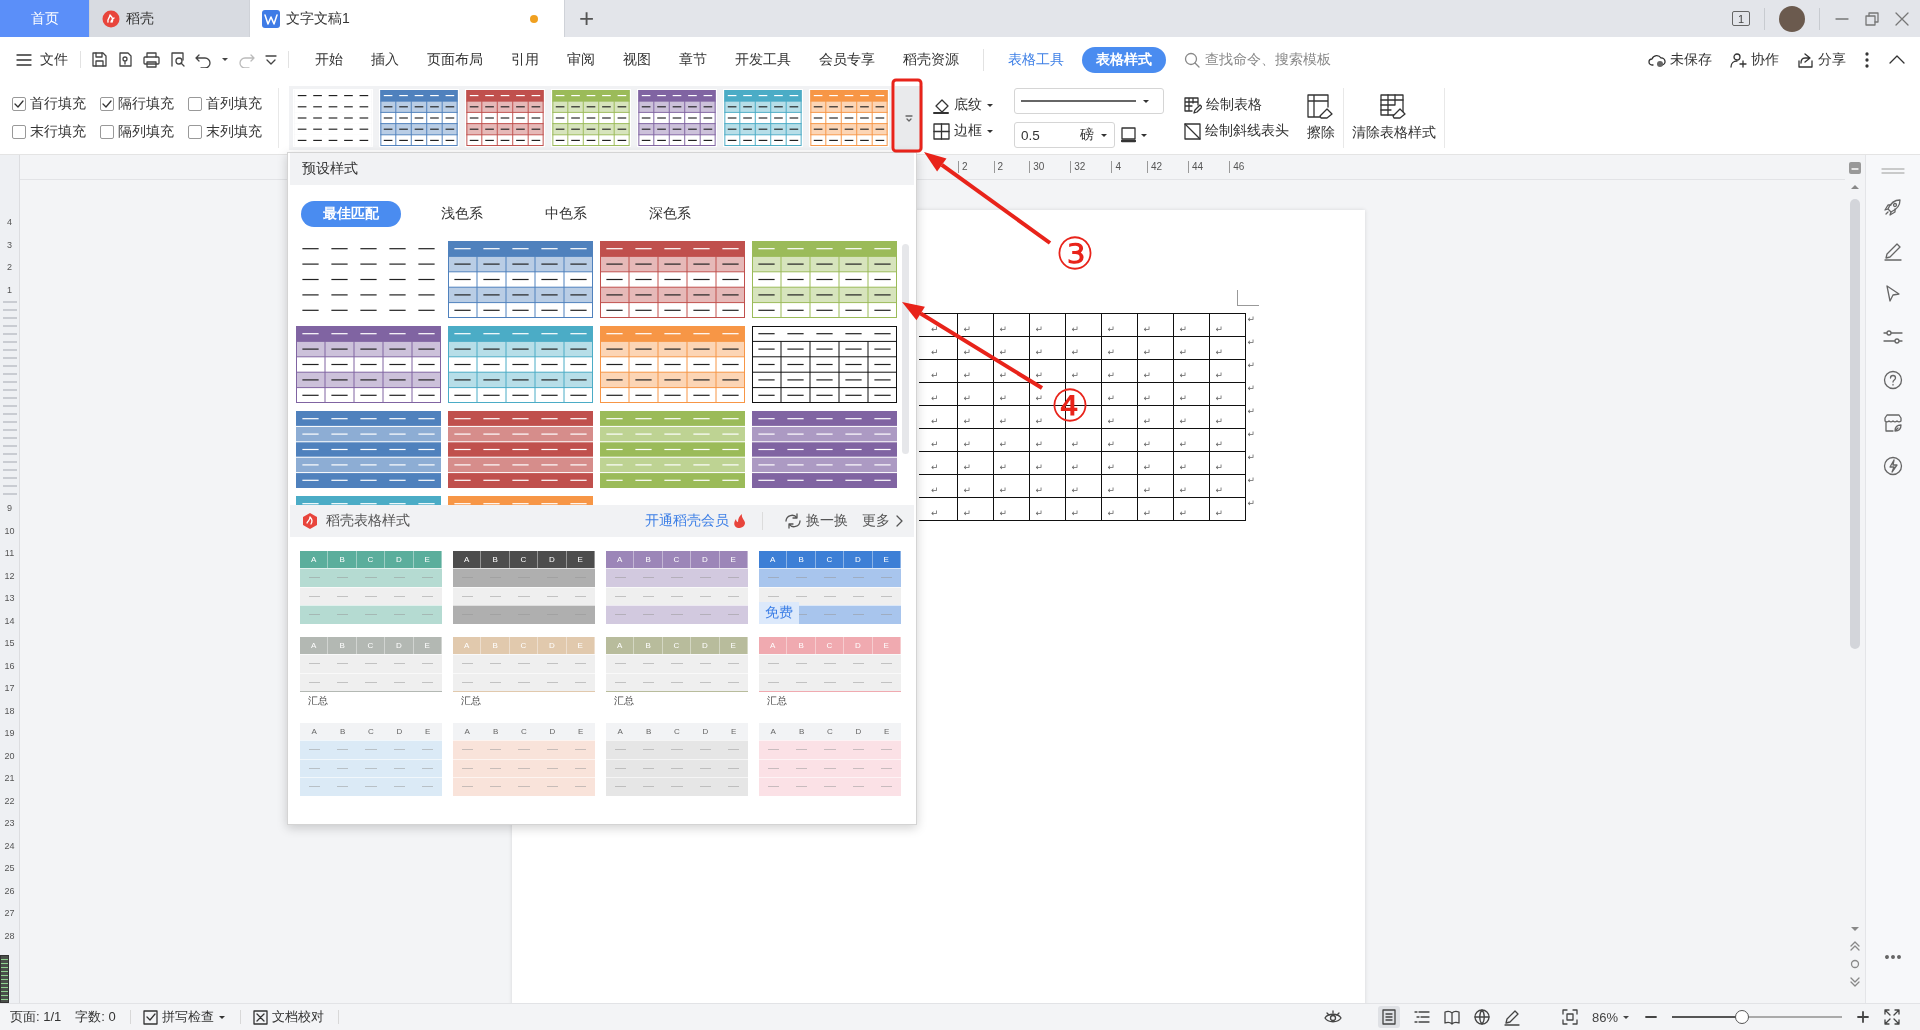  I want to click on more-icon, so click(1867, 59).